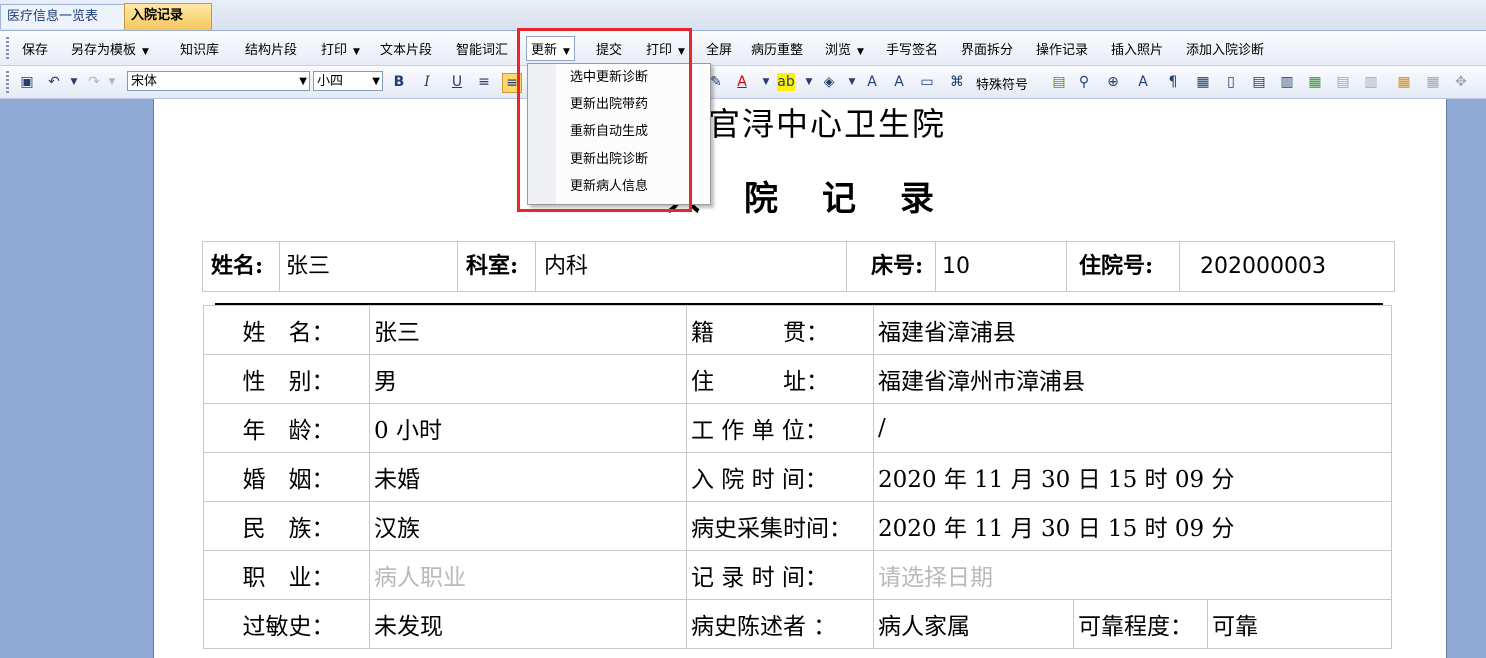 This screenshot has height=658, width=1486. What do you see at coordinates (35, 48) in the screenshot?
I see `save-button: 保存` at bounding box center [35, 48].